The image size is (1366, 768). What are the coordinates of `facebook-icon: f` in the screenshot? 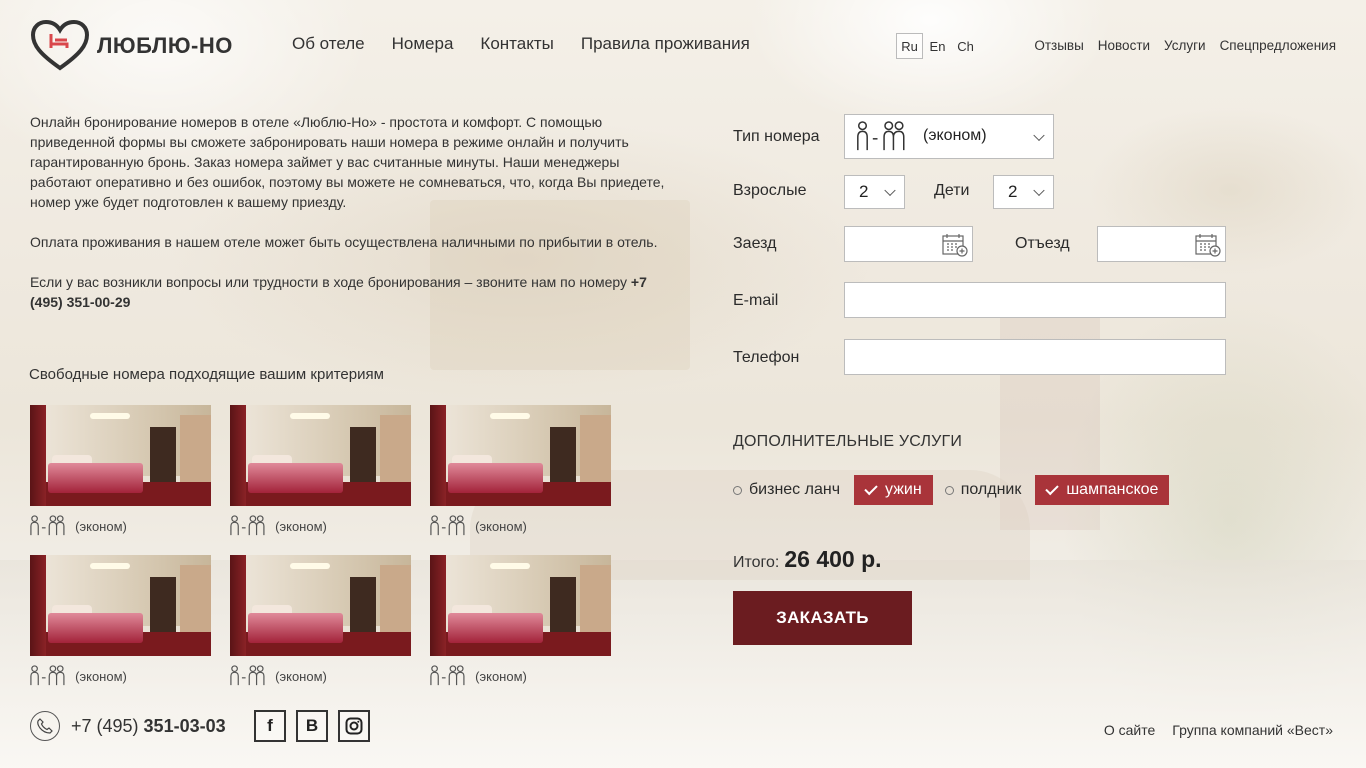 It's located at (270, 726).